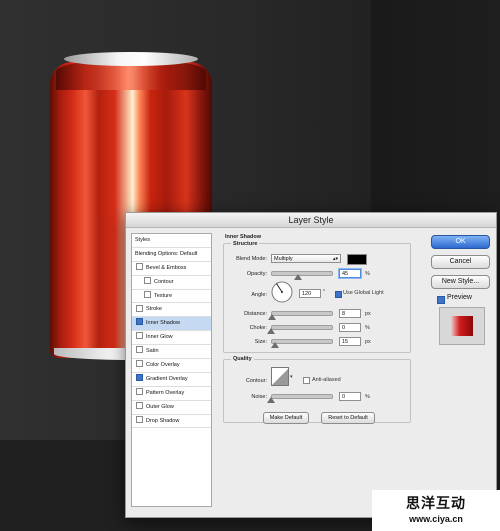  What do you see at coordinates (436, 519) in the screenshot?
I see `watermark-url: www.ciya.cn` at bounding box center [436, 519].